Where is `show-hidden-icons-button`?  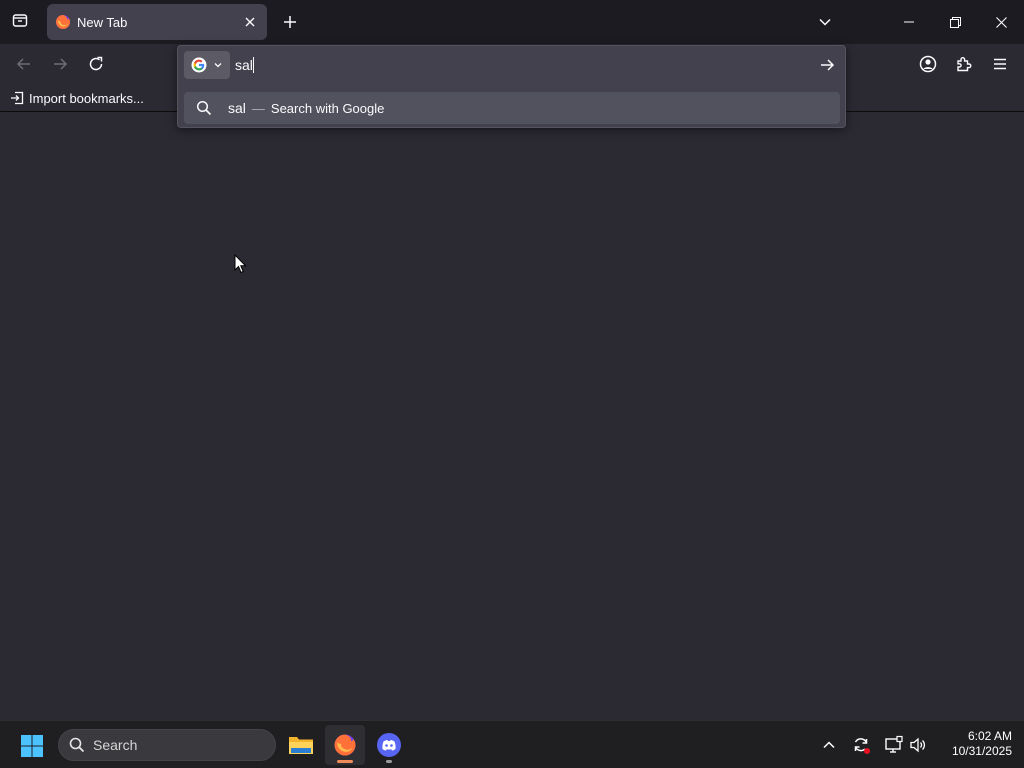 show-hidden-icons-button is located at coordinates (829, 745).